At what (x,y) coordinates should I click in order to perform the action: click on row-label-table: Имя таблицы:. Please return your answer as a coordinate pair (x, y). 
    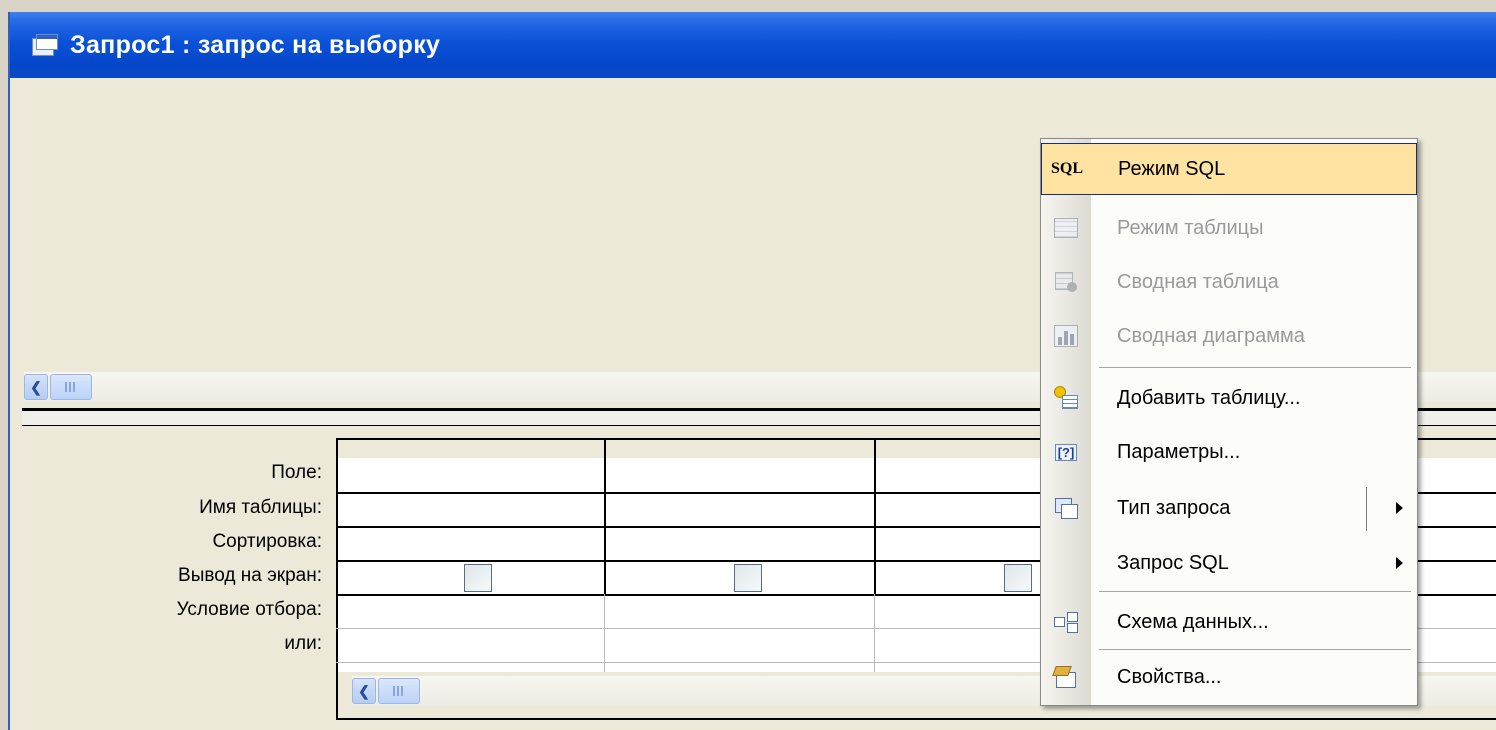
    Looking at the image, I should click on (260, 507).